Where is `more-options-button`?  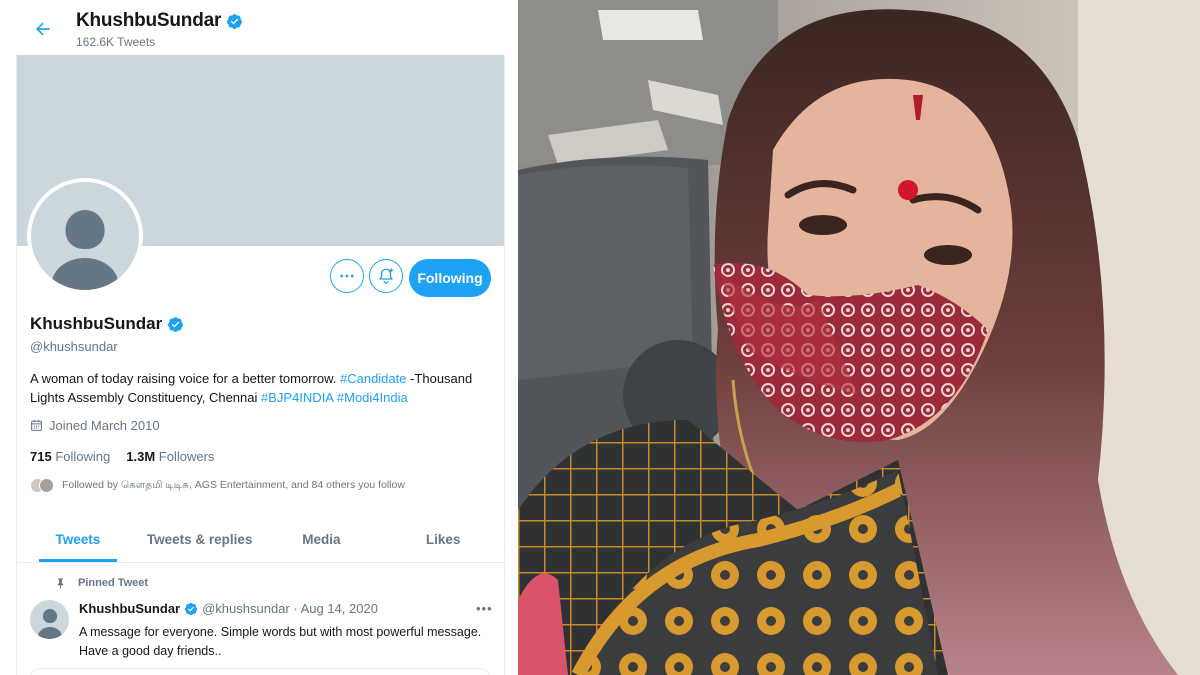
more-options-button is located at coordinates (347, 276).